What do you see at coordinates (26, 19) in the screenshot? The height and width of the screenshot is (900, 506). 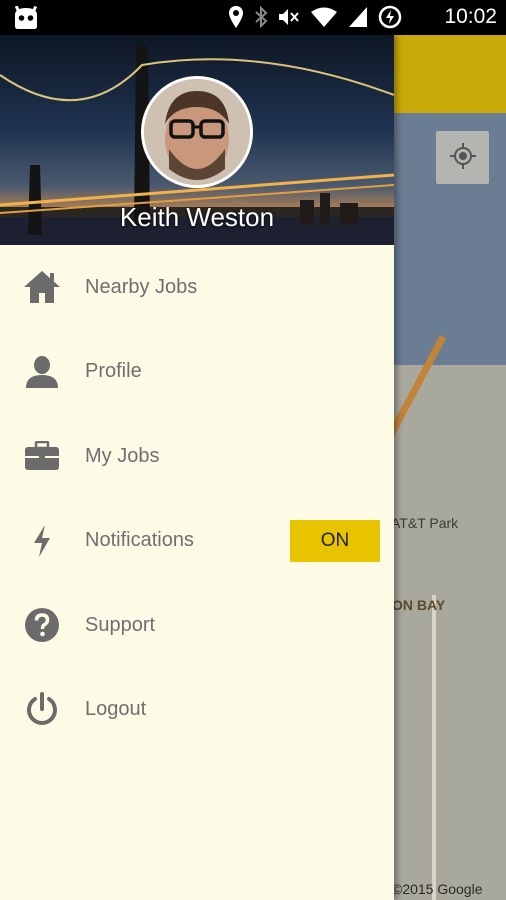 I see `cyanogen-robot-icon` at bounding box center [26, 19].